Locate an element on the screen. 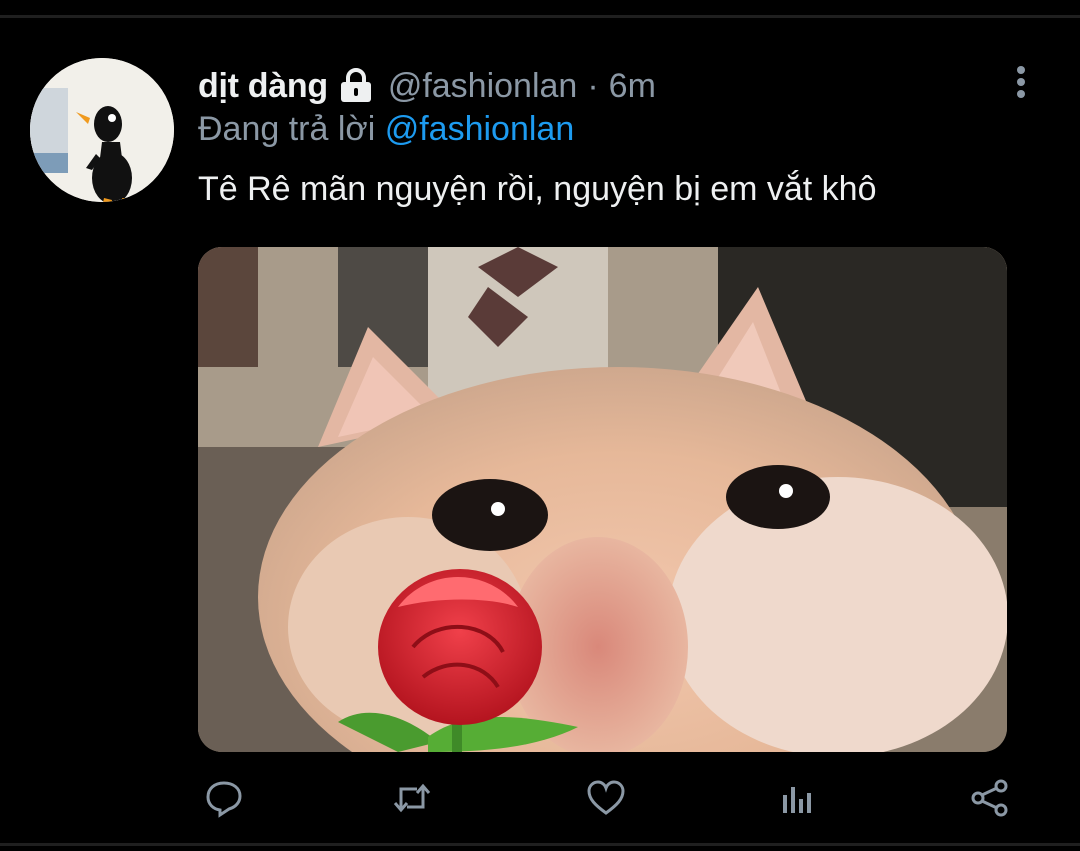 This screenshot has height=851, width=1080. heart-icon is located at coordinates (606, 797).